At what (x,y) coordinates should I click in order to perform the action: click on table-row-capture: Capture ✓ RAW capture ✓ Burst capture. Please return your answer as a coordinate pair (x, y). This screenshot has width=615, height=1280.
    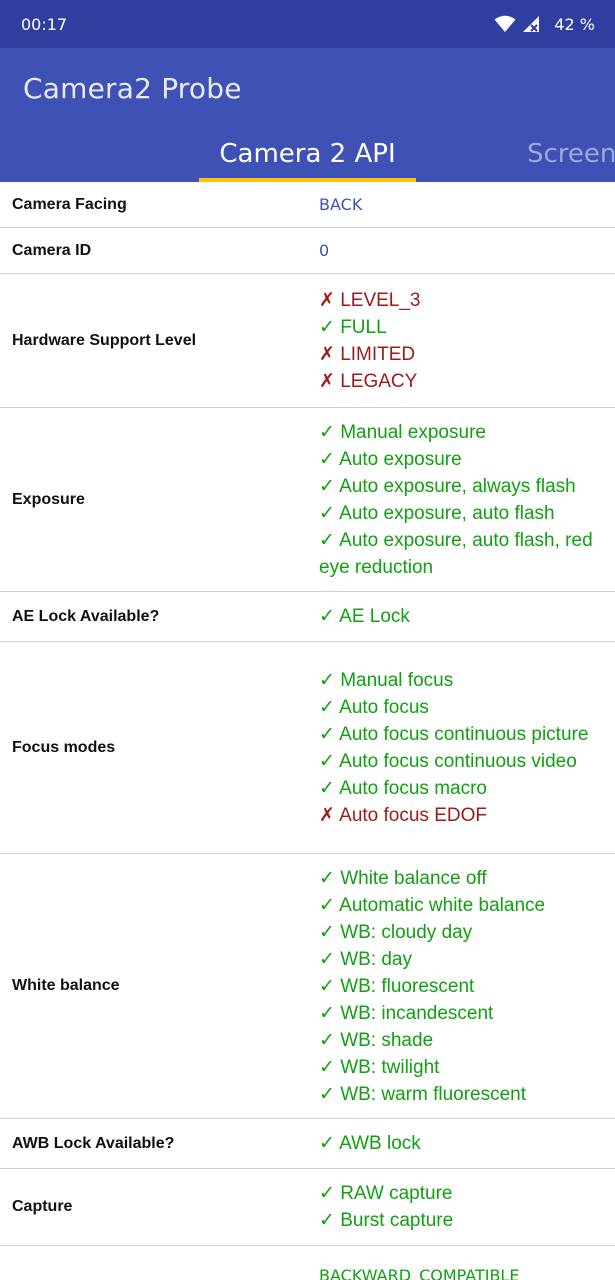
    Looking at the image, I should click on (307, 1207).